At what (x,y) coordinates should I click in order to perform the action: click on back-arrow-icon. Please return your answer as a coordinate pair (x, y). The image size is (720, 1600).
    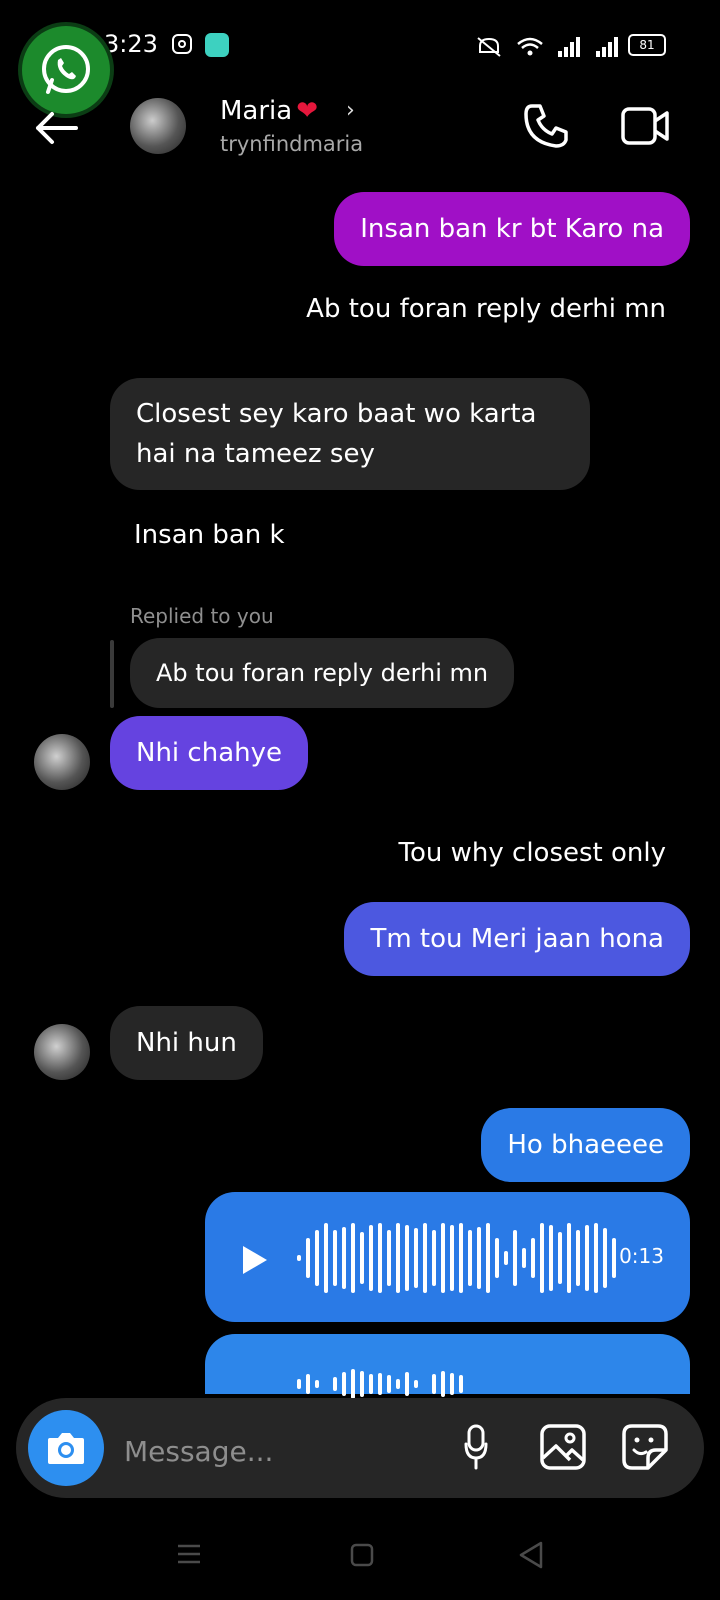
    Looking at the image, I should click on (56, 128).